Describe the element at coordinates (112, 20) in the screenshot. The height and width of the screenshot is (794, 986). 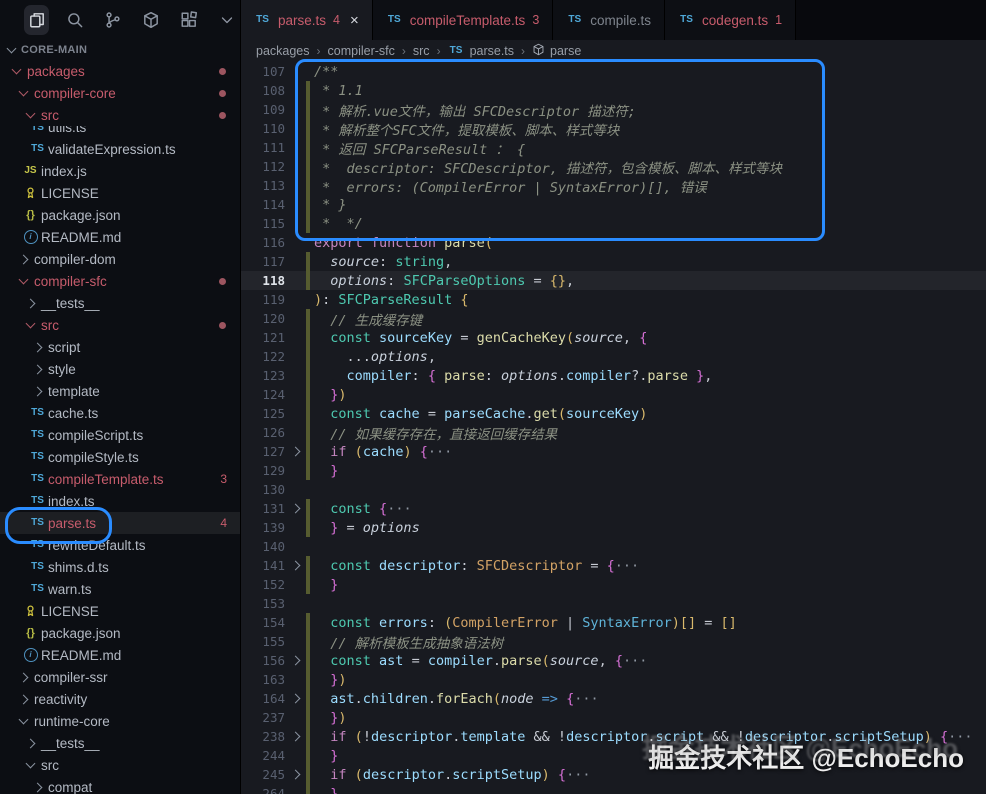
I see `source-control-icon` at that location.